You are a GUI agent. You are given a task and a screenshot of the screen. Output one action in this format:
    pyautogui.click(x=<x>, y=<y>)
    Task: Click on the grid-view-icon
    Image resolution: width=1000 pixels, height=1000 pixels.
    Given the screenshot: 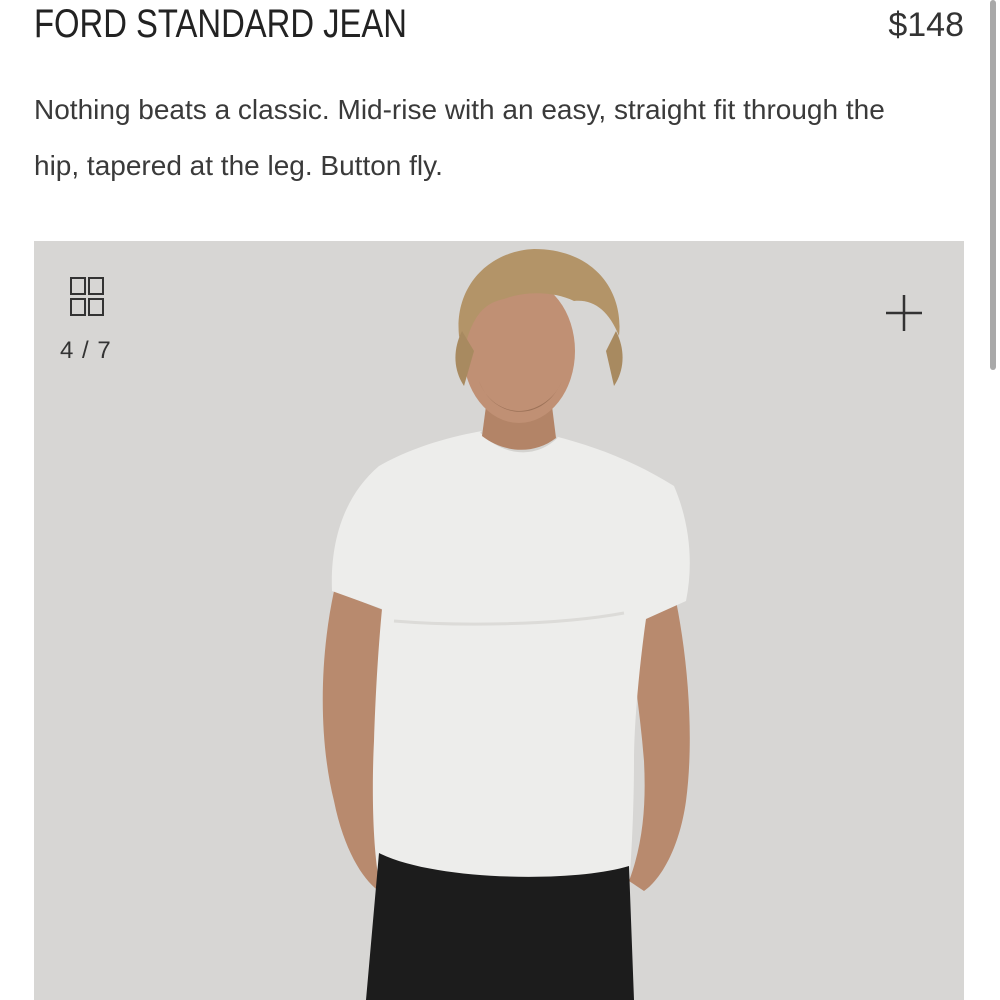 What is the action you would take?
    pyautogui.click(x=87, y=297)
    